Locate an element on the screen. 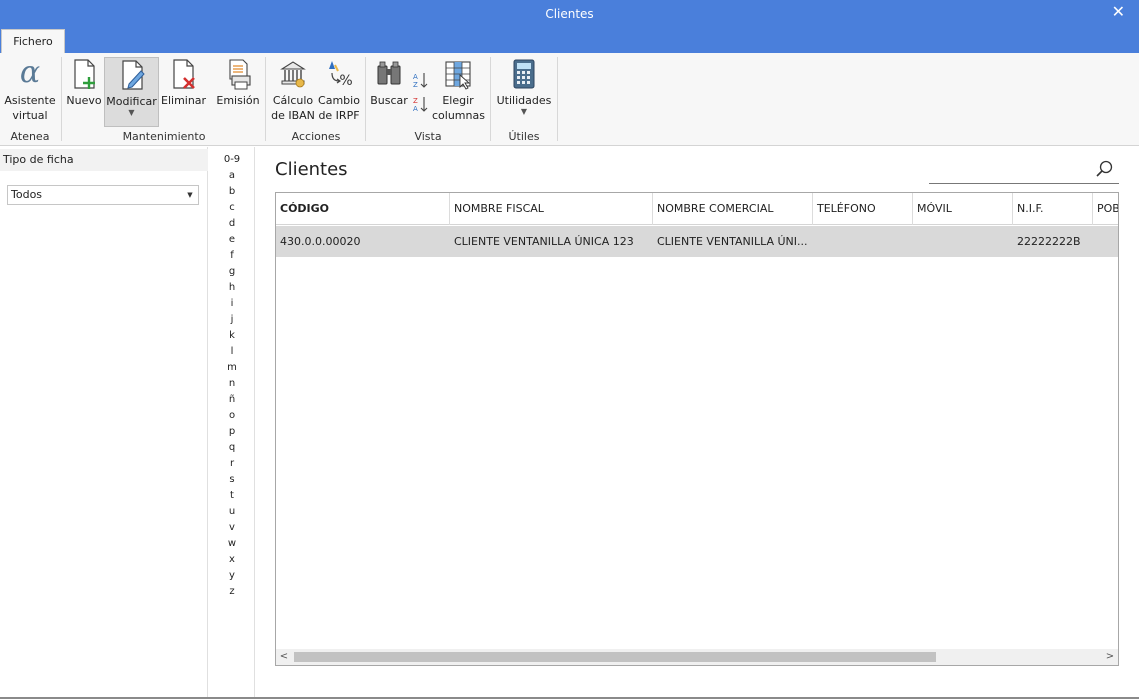 This screenshot has height=699, width=1139. alphabet-filter-item: c is located at coordinates (232, 208).